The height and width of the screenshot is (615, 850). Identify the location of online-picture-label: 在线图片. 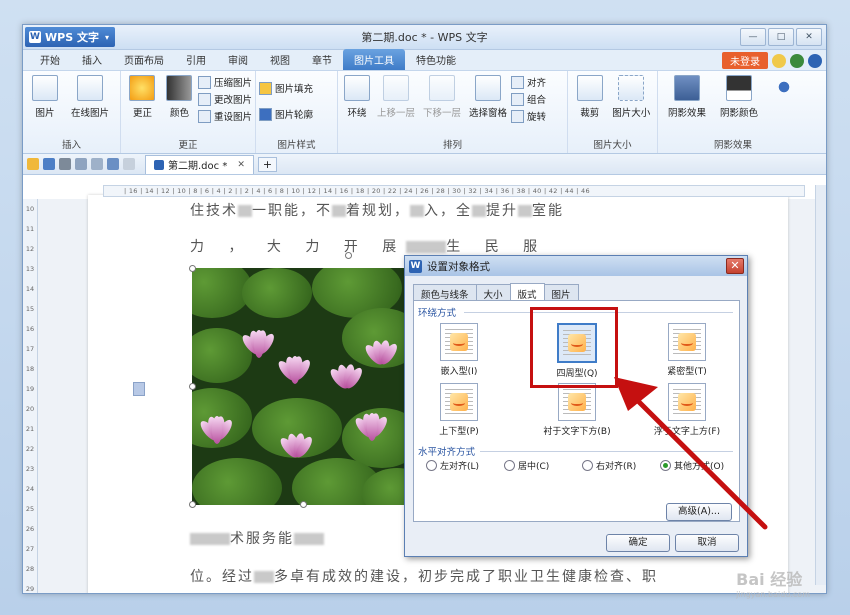
(89, 113).